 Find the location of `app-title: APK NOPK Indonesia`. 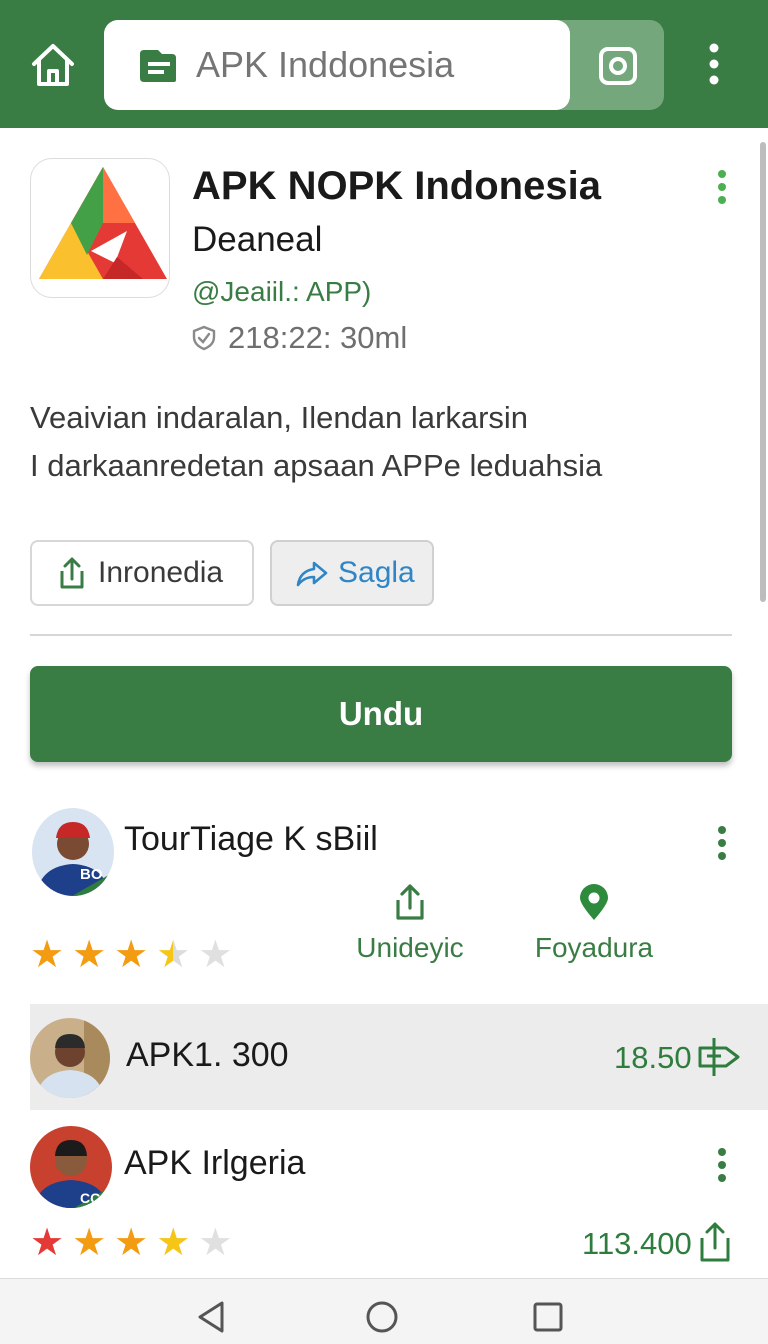

app-title: APK NOPK Indonesia is located at coordinates (396, 186).